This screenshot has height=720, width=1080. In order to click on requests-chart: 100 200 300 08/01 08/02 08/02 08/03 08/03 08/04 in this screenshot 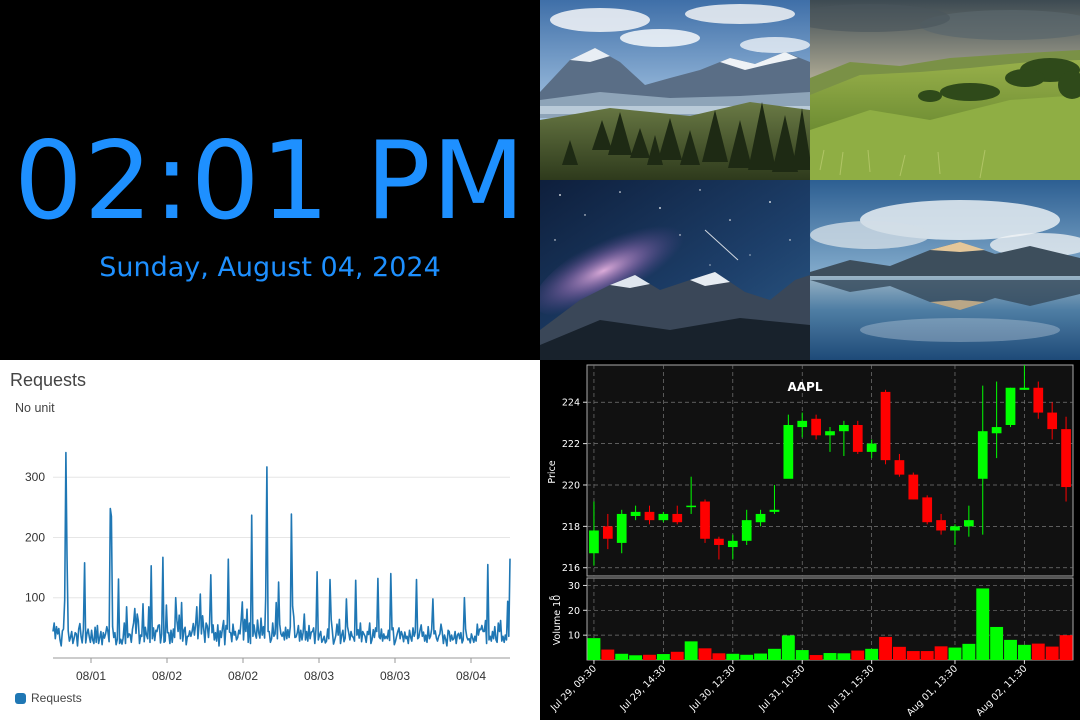, I will do `click(268, 567)`.